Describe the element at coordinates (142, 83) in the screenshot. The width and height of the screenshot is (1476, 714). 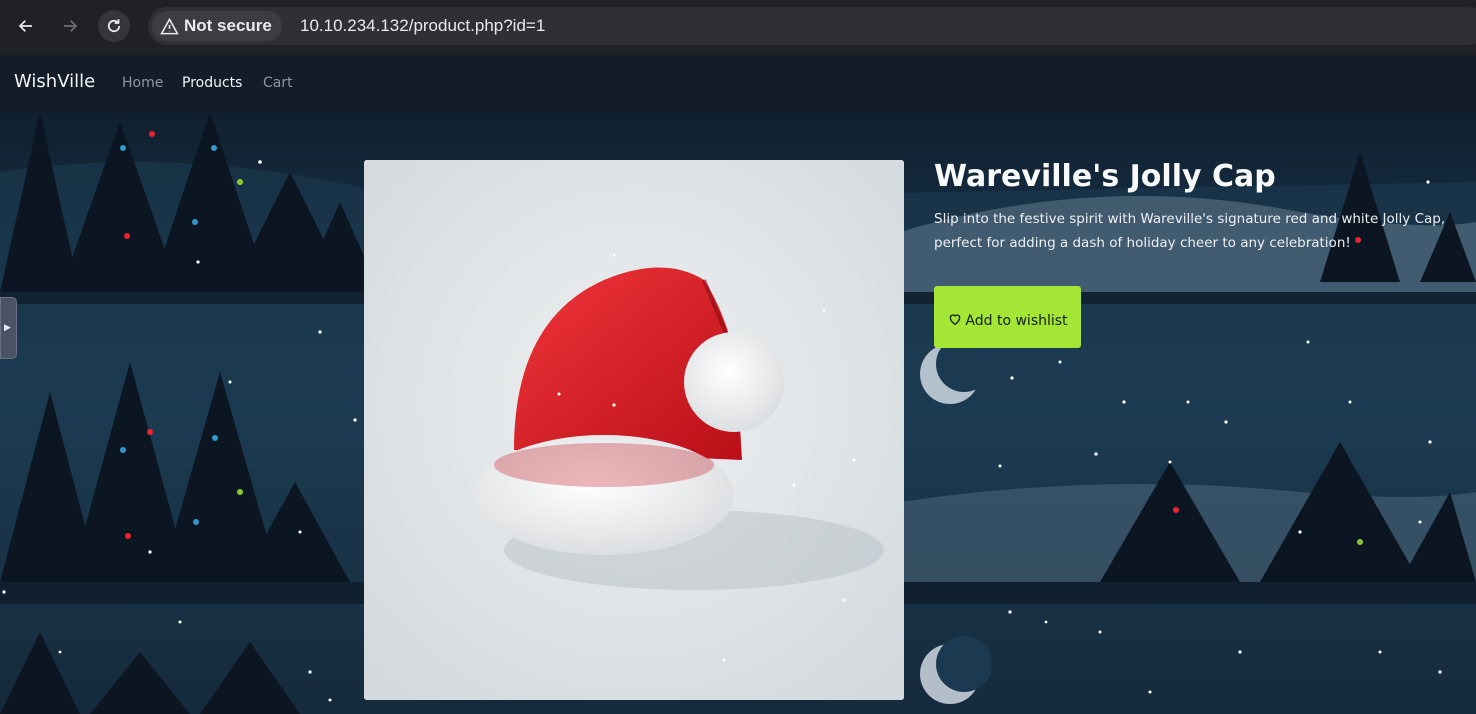
I see `nav-link-home: Home` at that location.